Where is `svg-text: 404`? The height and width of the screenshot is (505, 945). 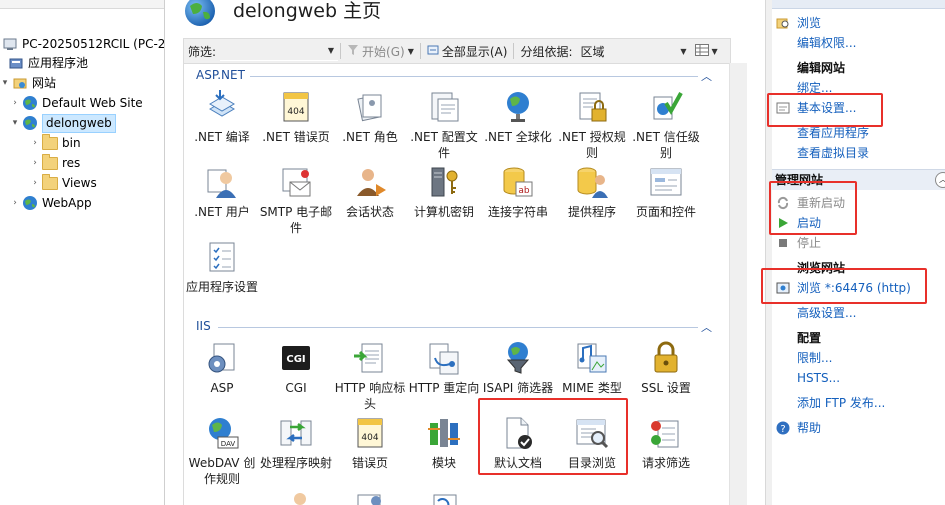
svg-text: 404 is located at coordinates (295, 112).